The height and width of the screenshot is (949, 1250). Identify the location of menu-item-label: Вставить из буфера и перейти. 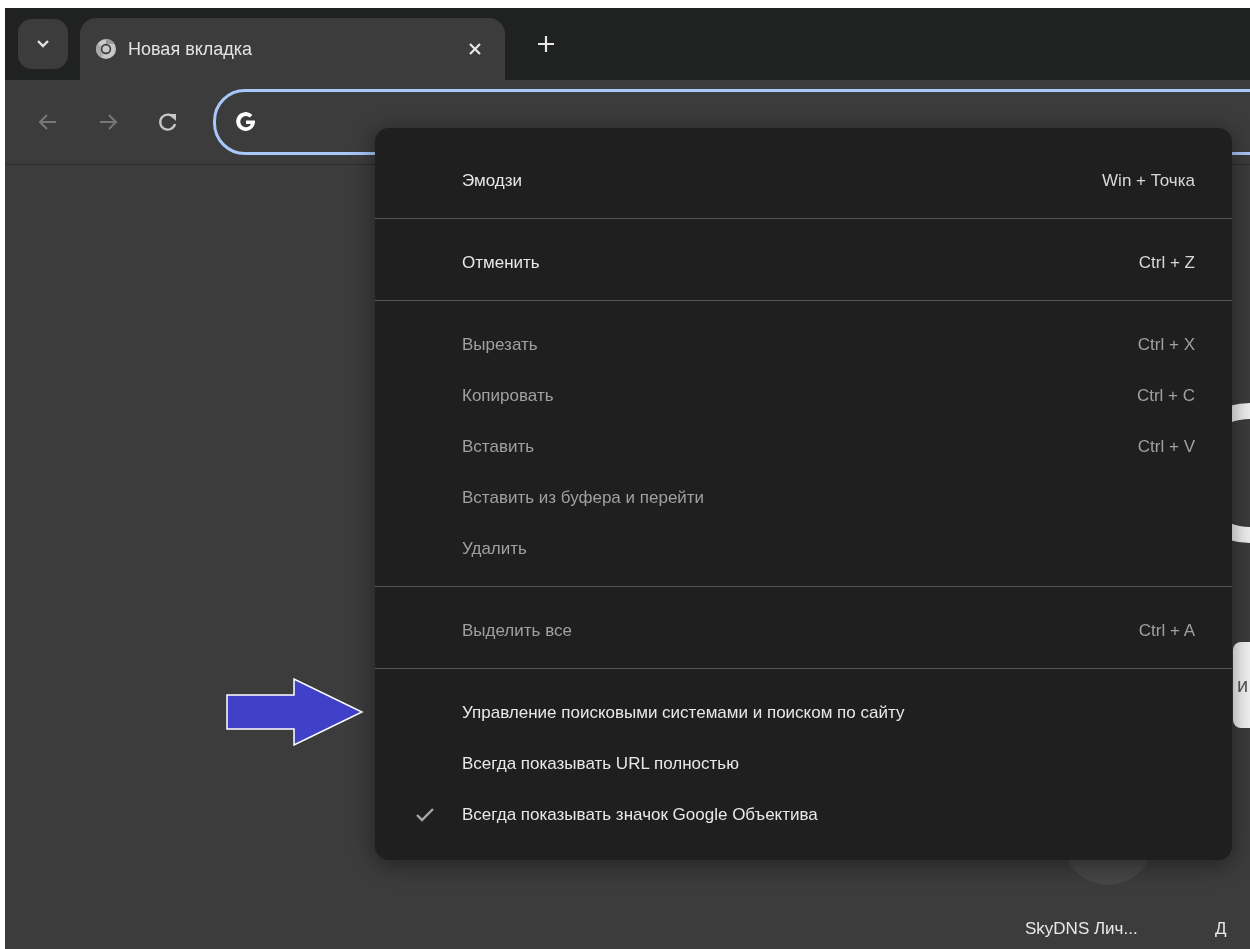
(584, 497).